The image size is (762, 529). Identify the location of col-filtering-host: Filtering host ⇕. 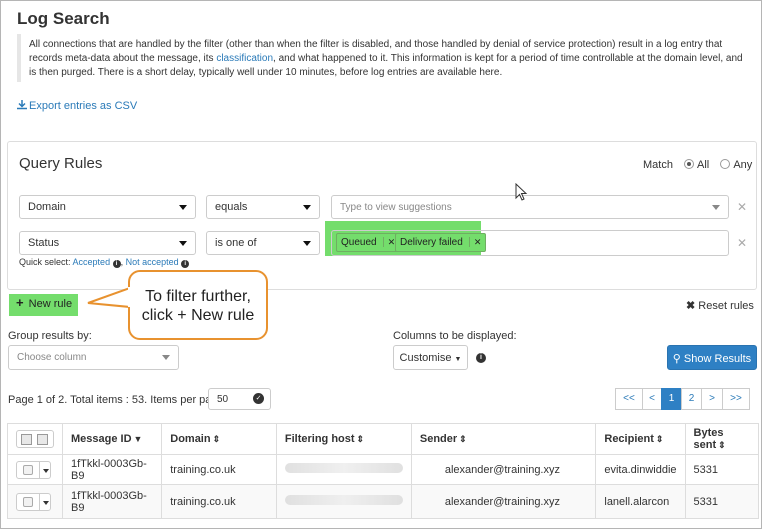
(343, 439).